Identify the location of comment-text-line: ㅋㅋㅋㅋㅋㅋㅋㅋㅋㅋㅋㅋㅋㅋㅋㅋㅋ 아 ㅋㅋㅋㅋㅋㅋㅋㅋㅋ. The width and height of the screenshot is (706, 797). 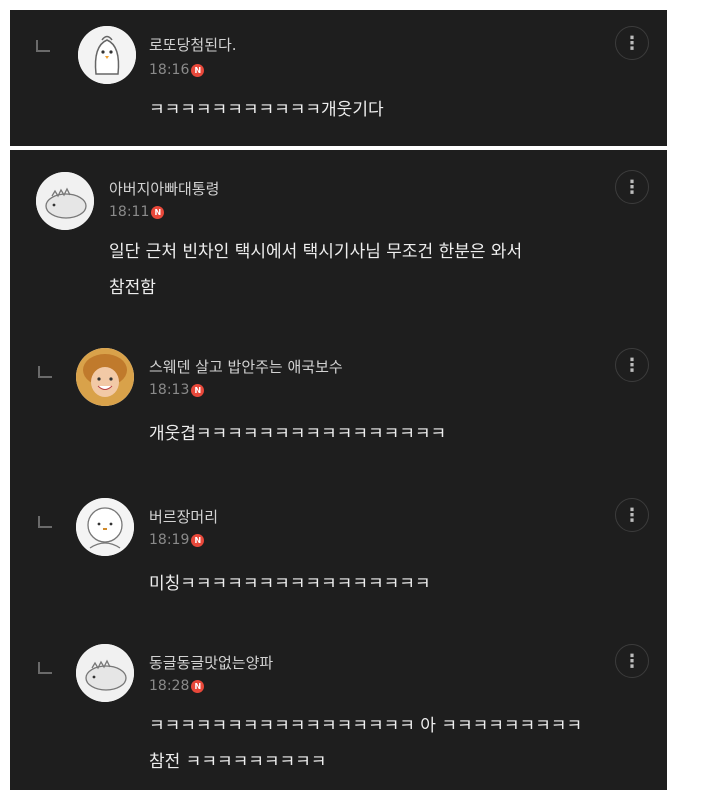
(366, 726).